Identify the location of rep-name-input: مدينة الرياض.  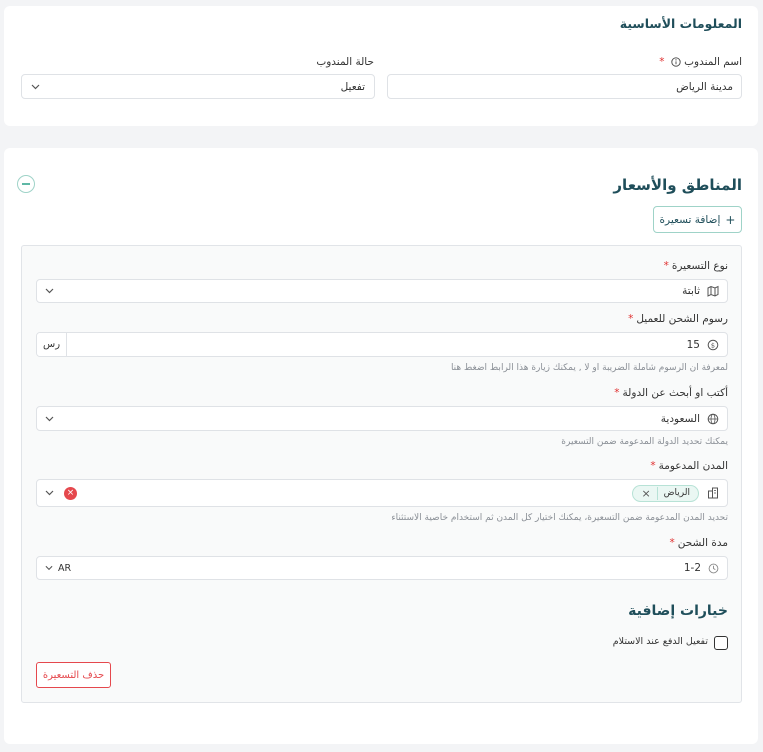
(564, 86).